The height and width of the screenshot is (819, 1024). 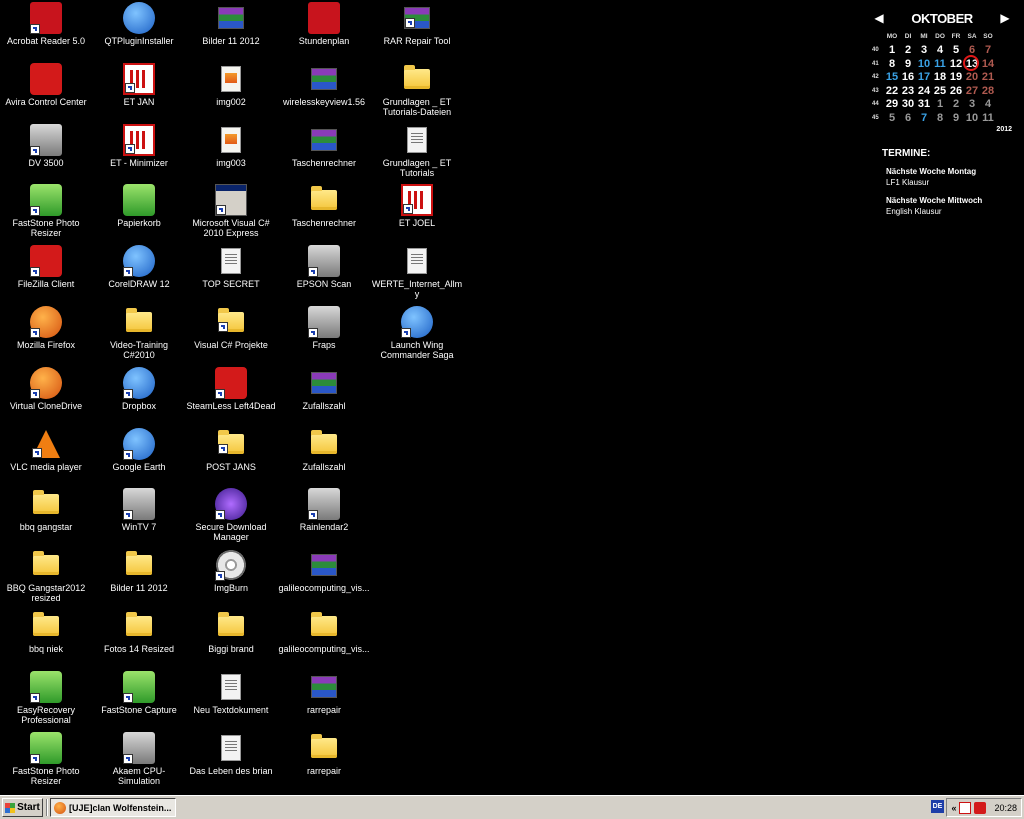 What do you see at coordinates (324, 92) in the screenshot?
I see `desktop-icon: wirelesskeyview1.56` at bounding box center [324, 92].